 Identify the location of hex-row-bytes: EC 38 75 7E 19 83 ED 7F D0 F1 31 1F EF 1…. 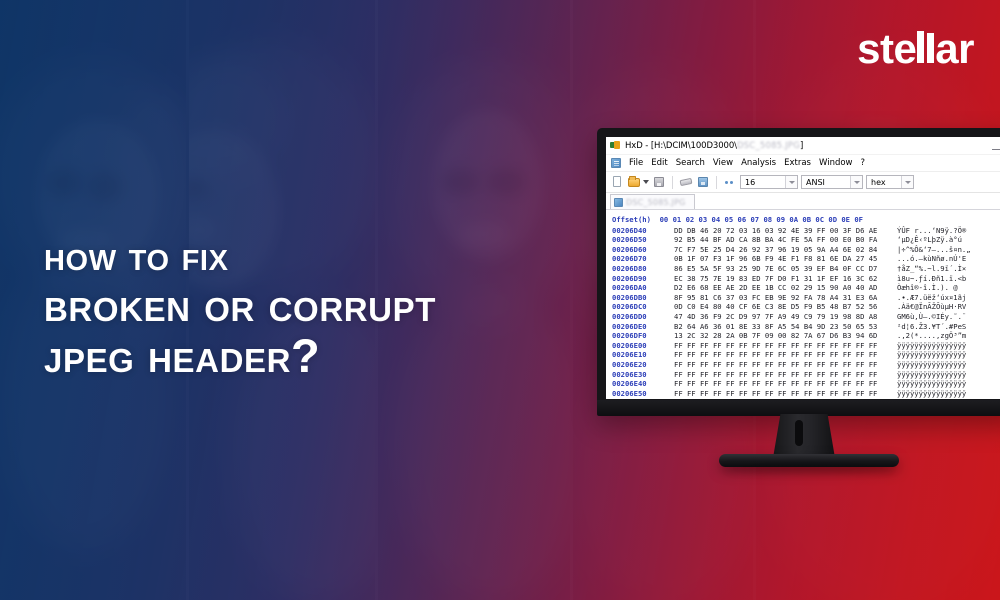
(785, 279).